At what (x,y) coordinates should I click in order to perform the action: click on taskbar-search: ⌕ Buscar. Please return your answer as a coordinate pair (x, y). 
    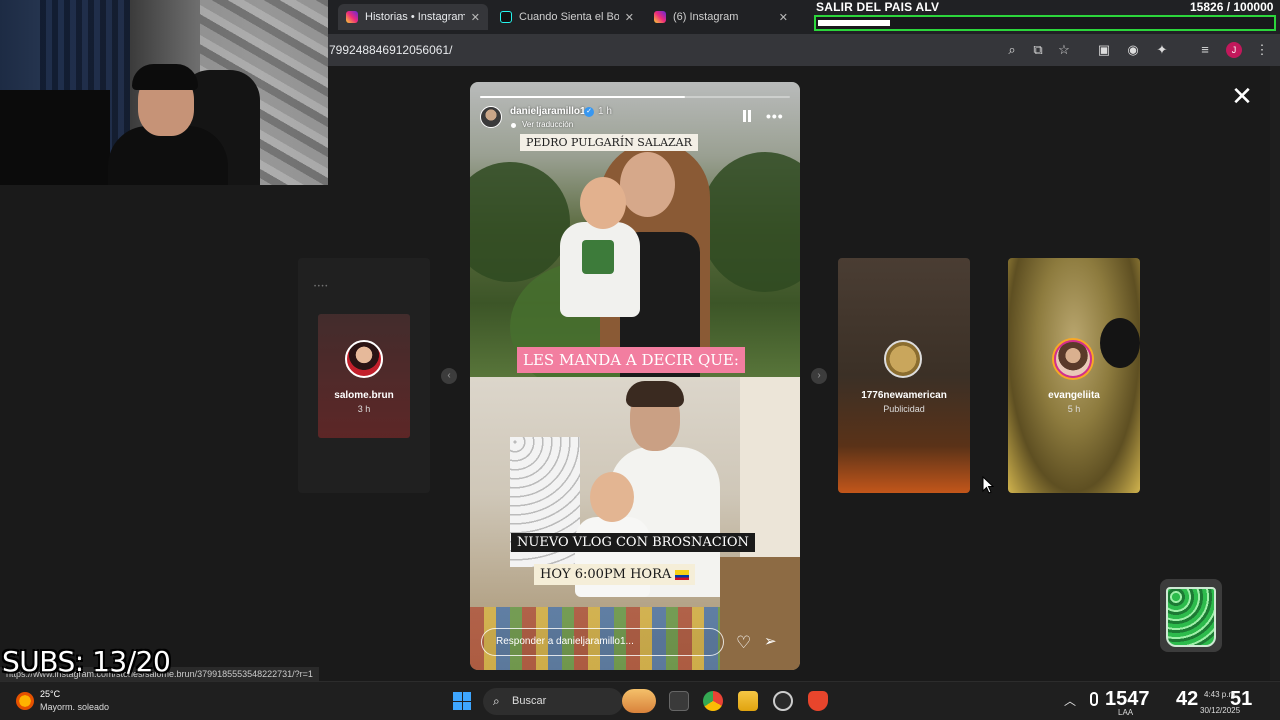
    Looking at the image, I should click on (553, 701).